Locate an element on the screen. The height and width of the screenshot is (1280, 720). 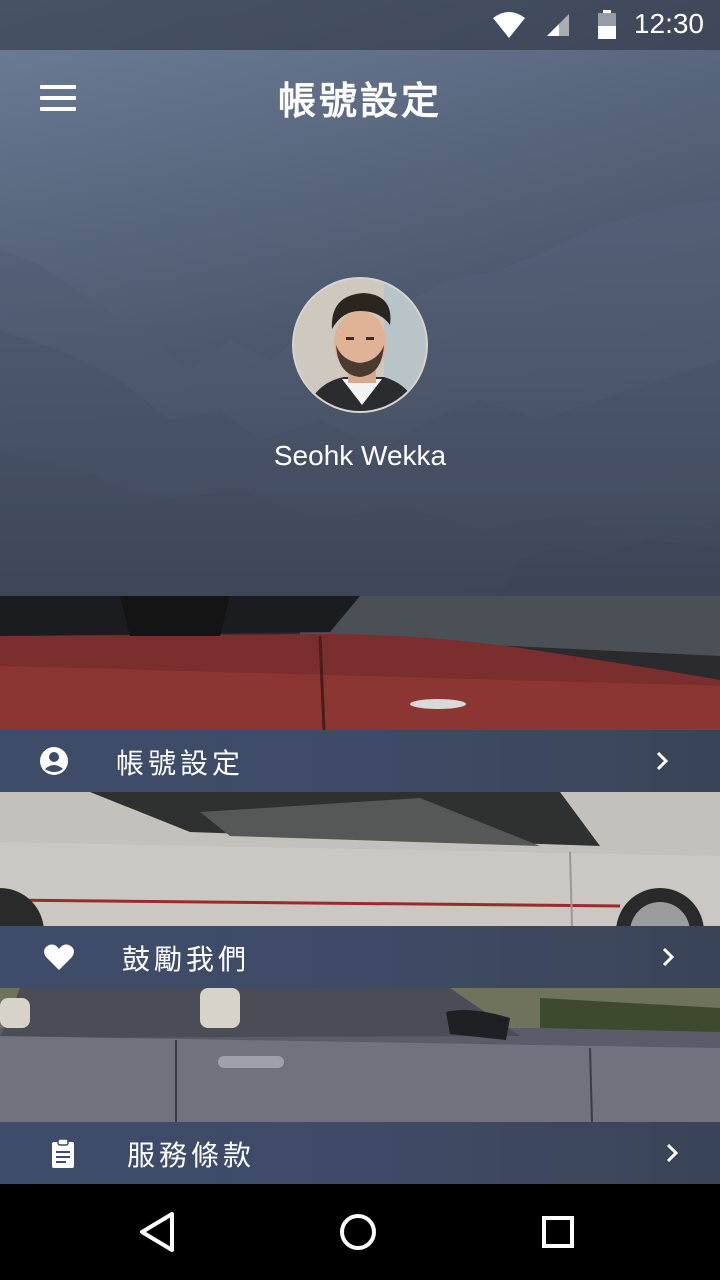
menu-item-account-settings: 帳號設定 is located at coordinates (360, 761).